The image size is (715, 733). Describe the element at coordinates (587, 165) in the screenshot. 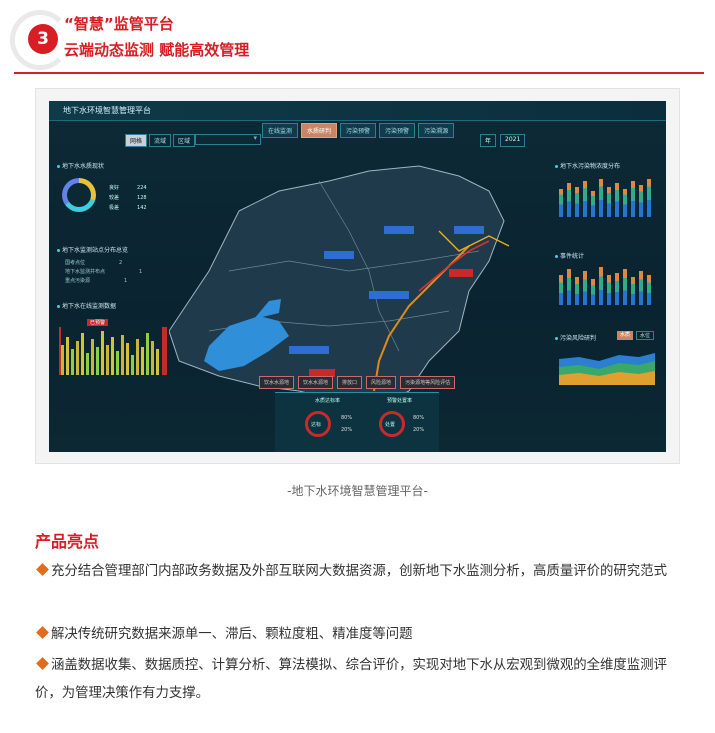

I see `panel-pollution-title: 地下水污染物浓度分布` at that location.